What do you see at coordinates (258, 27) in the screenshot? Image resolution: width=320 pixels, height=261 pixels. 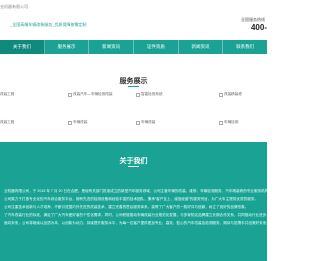 I see `hotline-number: 400-` at bounding box center [258, 27].